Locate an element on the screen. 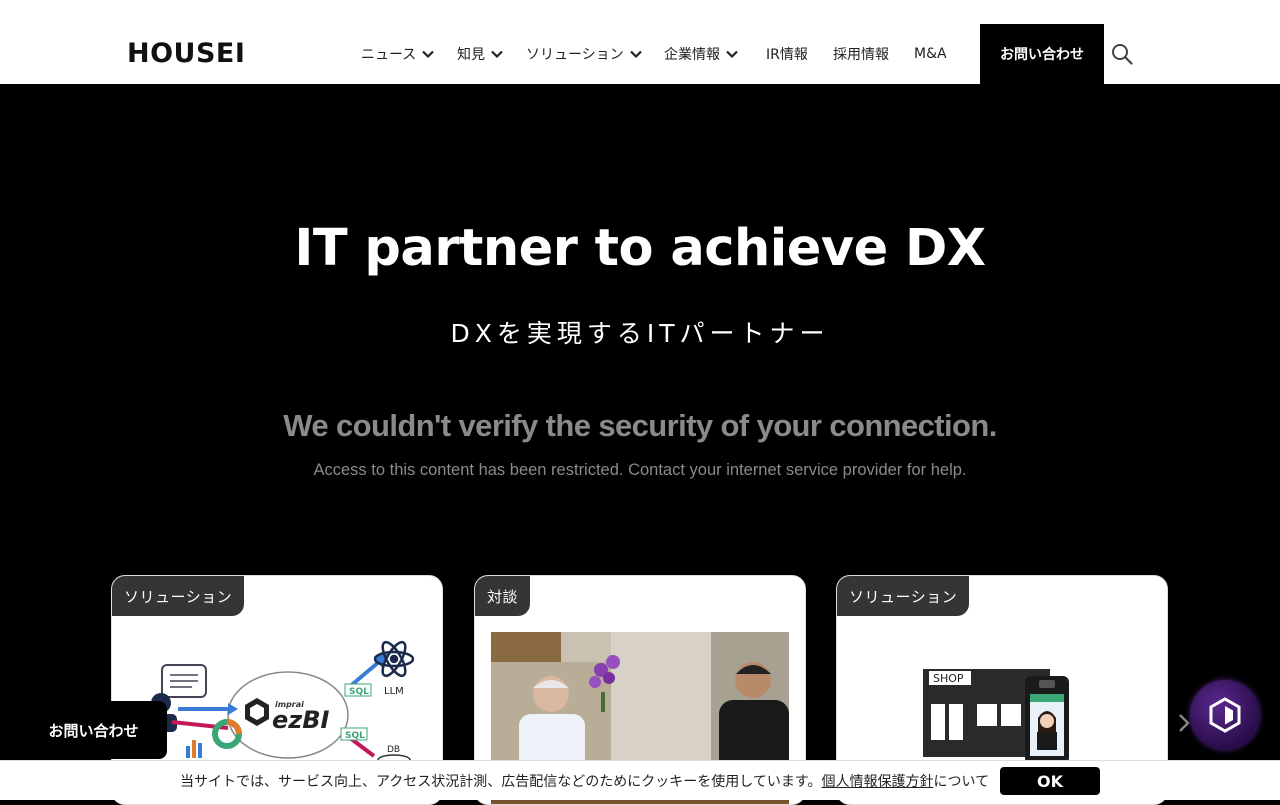 The width and height of the screenshot is (1280, 805). nav-item-ma: M&A is located at coordinates (930, 54).